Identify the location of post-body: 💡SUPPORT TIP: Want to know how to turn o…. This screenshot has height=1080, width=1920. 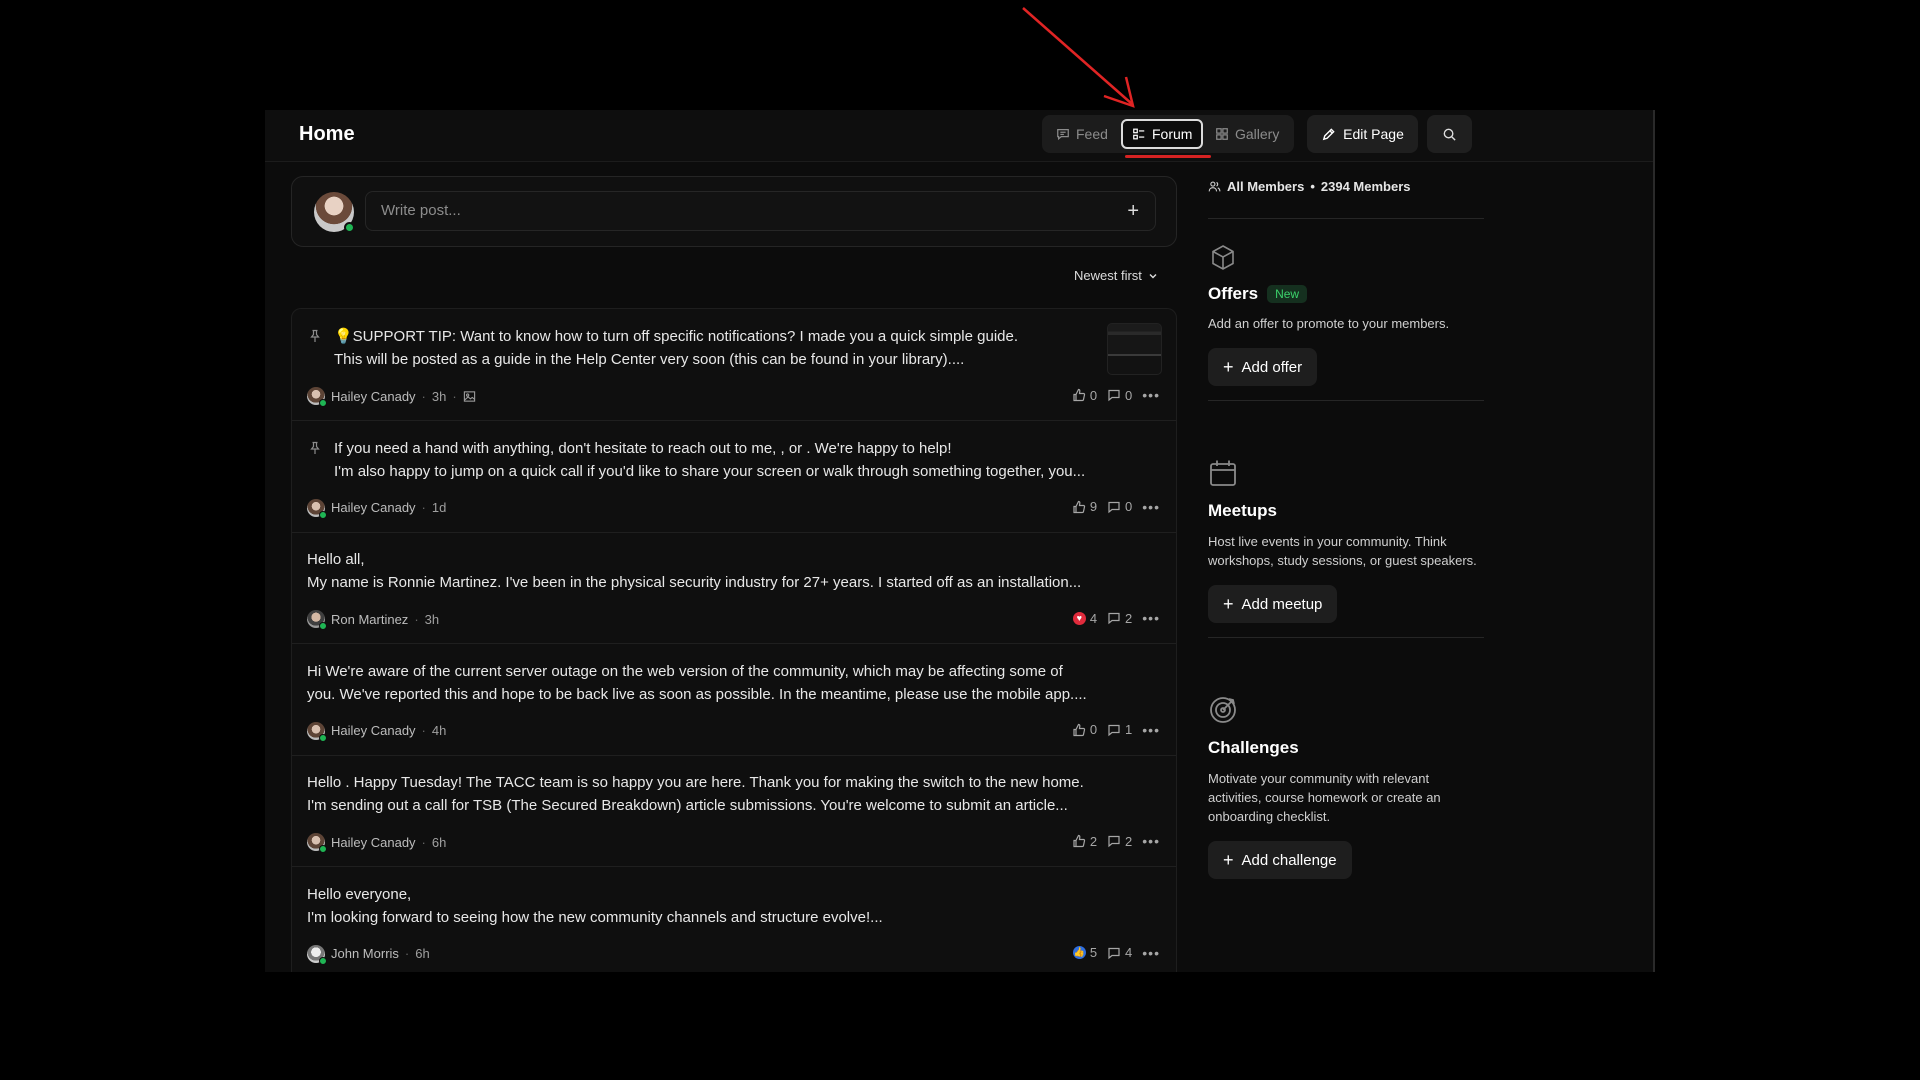
(676, 348).